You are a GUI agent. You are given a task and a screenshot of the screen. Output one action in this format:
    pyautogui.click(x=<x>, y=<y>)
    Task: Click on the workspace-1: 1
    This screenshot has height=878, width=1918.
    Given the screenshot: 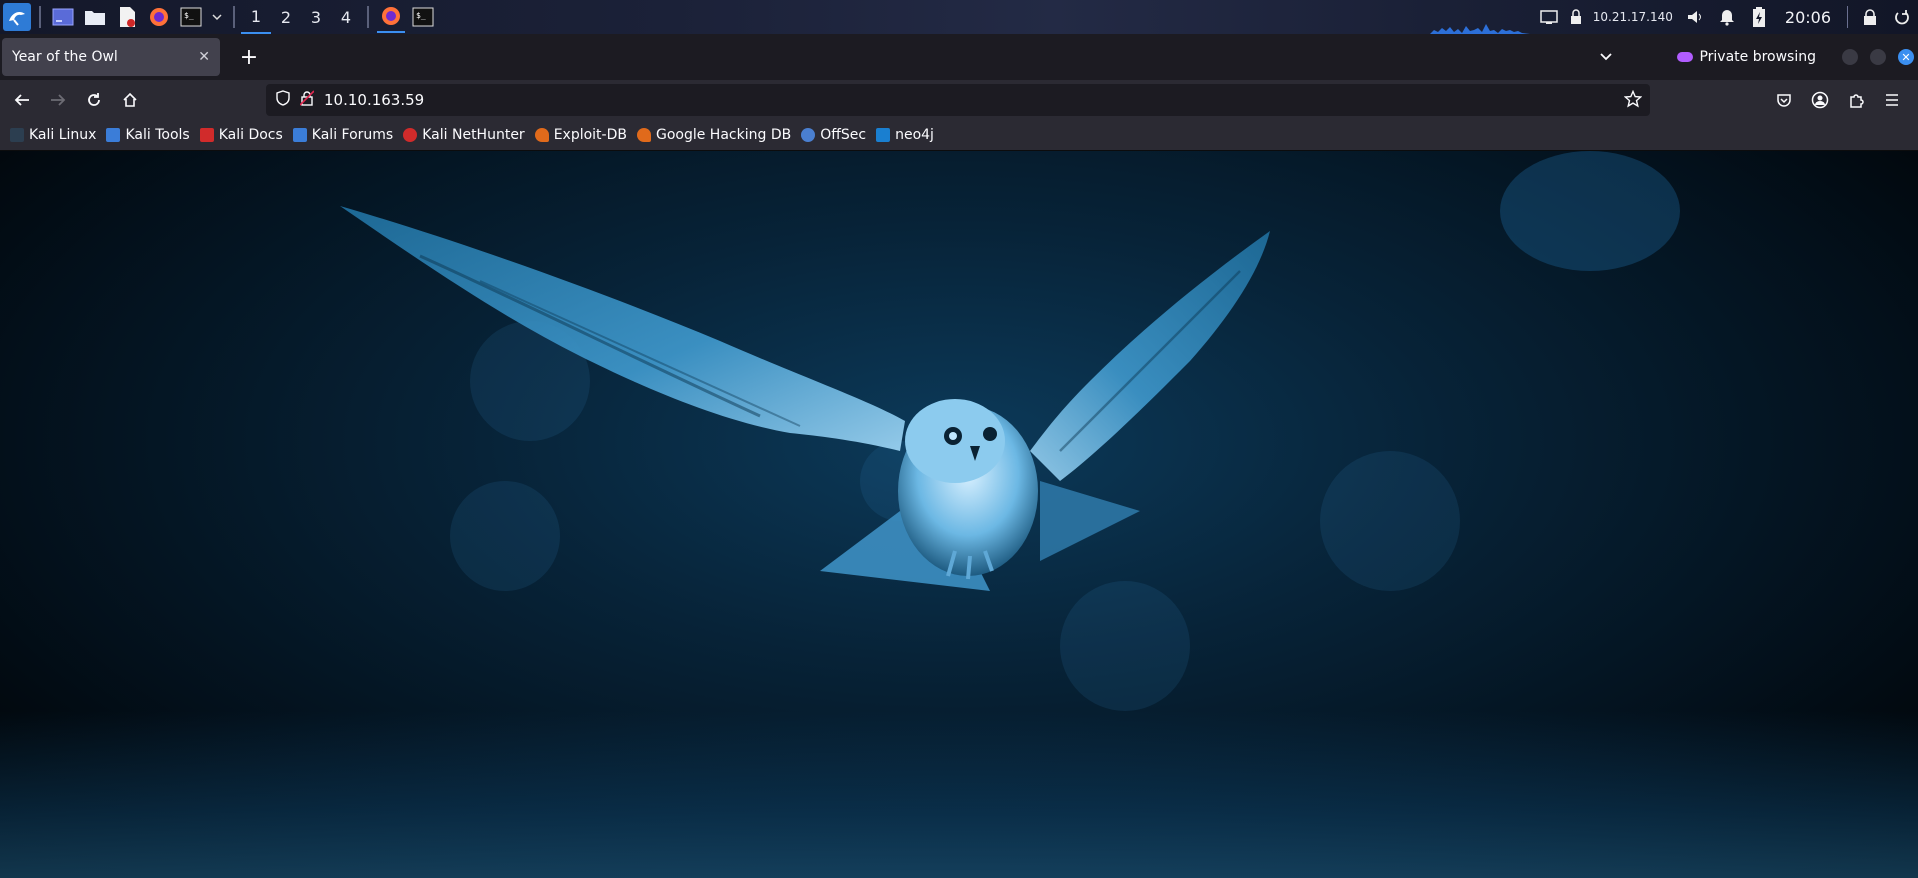 What is the action you would take?
    pyautogui.click(x=256, y=17)
    